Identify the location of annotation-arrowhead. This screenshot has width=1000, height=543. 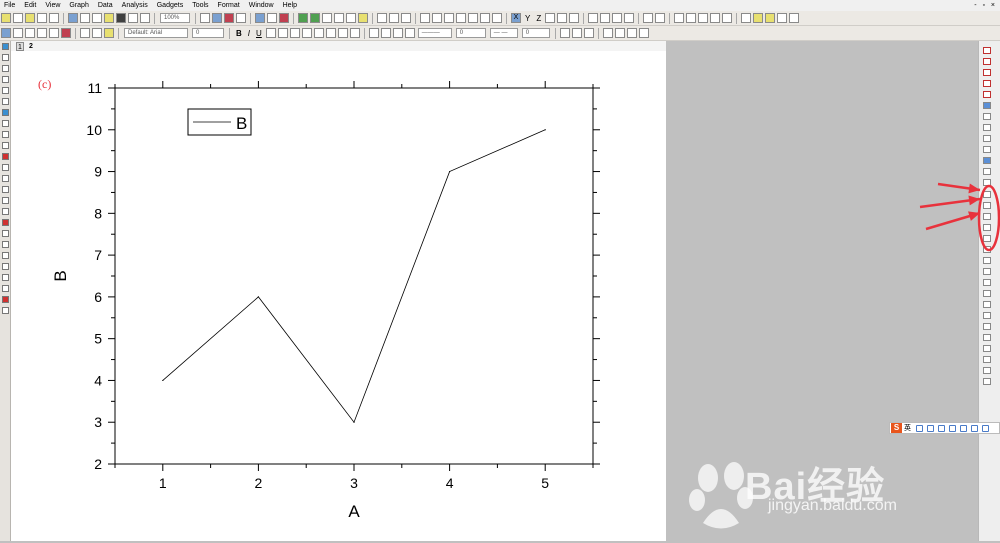
(974, 188).